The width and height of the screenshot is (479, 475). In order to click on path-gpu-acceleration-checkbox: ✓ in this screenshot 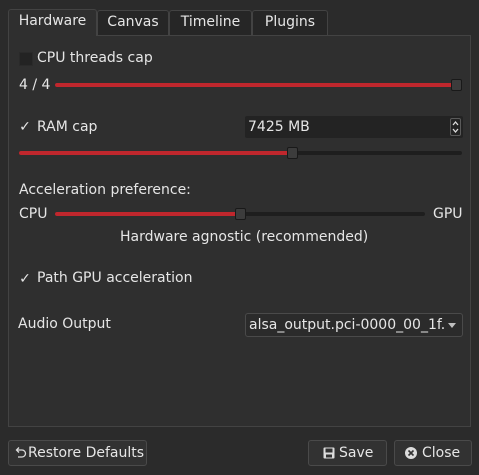, I will do `click(25, 279)`.